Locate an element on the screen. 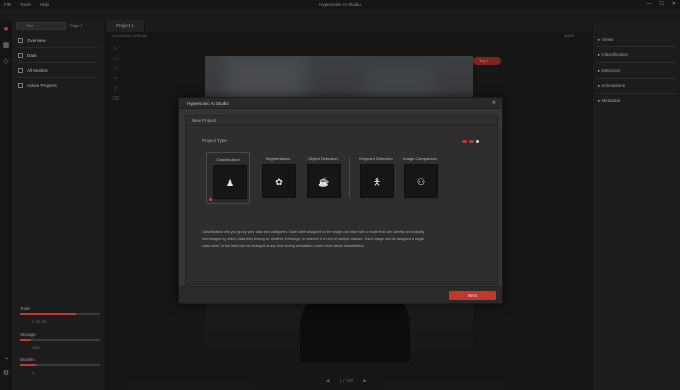  dialog-title: Hypersonic AI Studio is located at coordinates (208, 103).